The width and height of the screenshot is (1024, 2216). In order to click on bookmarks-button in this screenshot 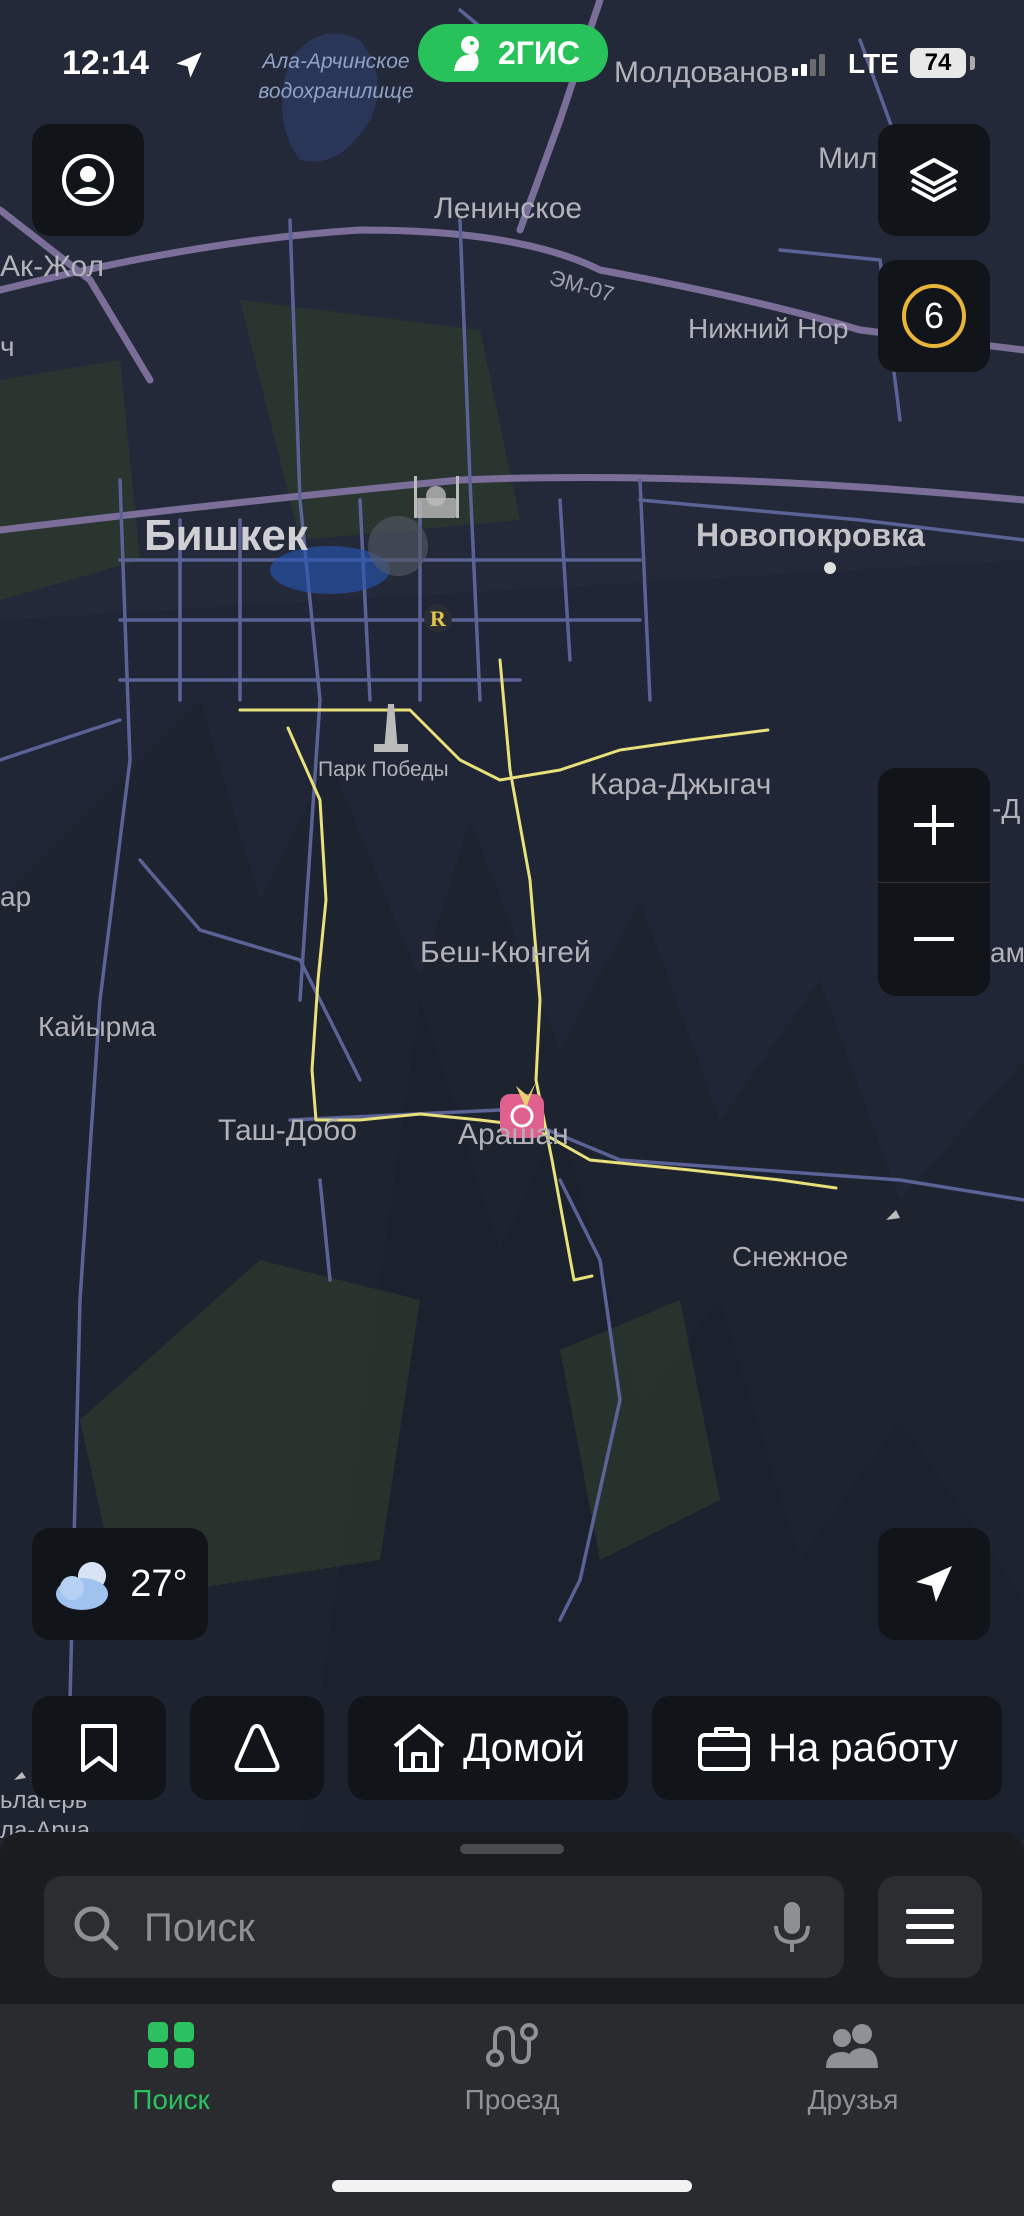, I will do `click(99, 1748)`.